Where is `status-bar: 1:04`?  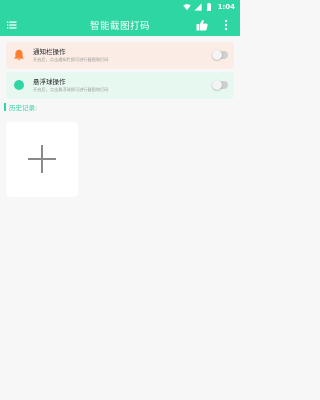 status-bar: 1:04 is located at coordinates (120, 7).